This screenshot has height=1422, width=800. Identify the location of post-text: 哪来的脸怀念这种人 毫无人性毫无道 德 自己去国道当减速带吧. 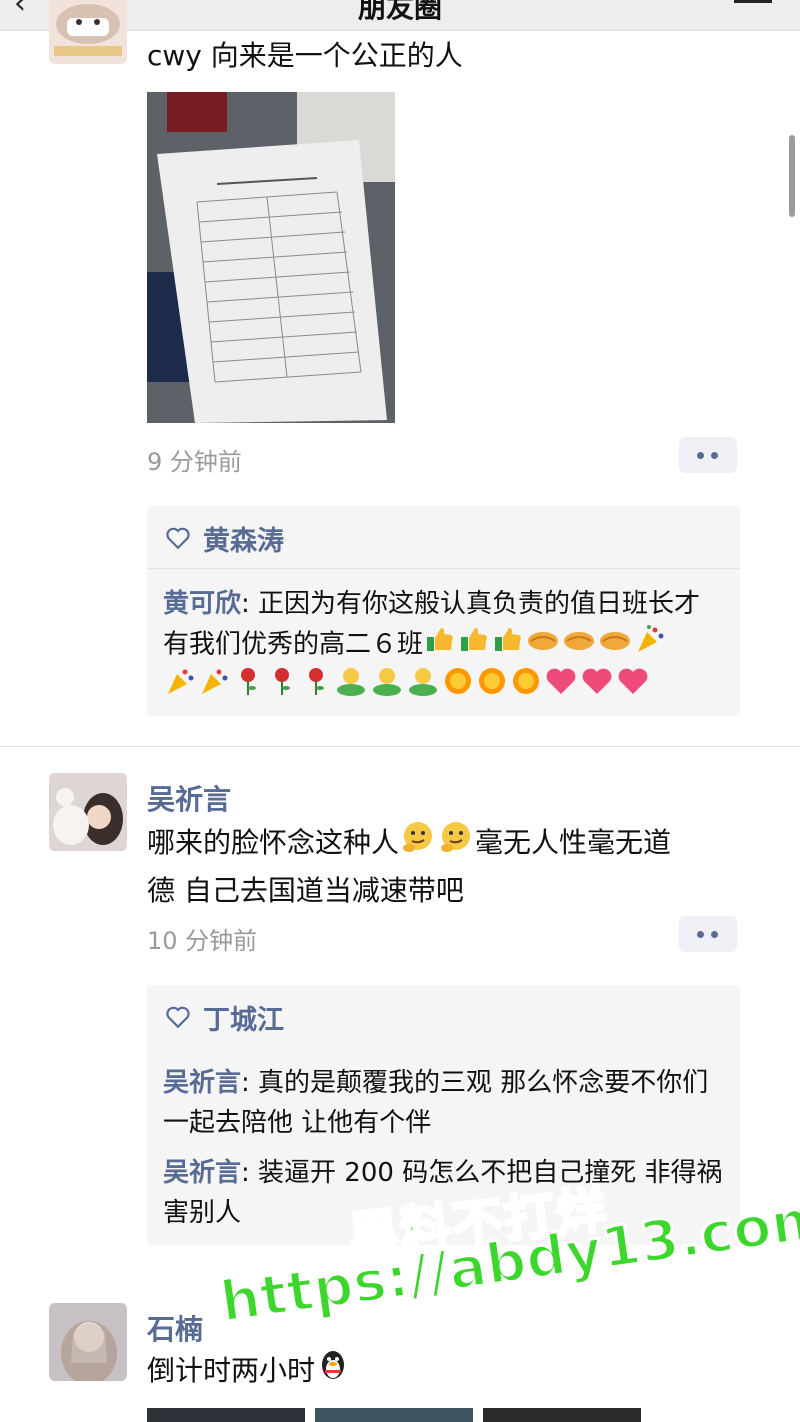
(409, 867).